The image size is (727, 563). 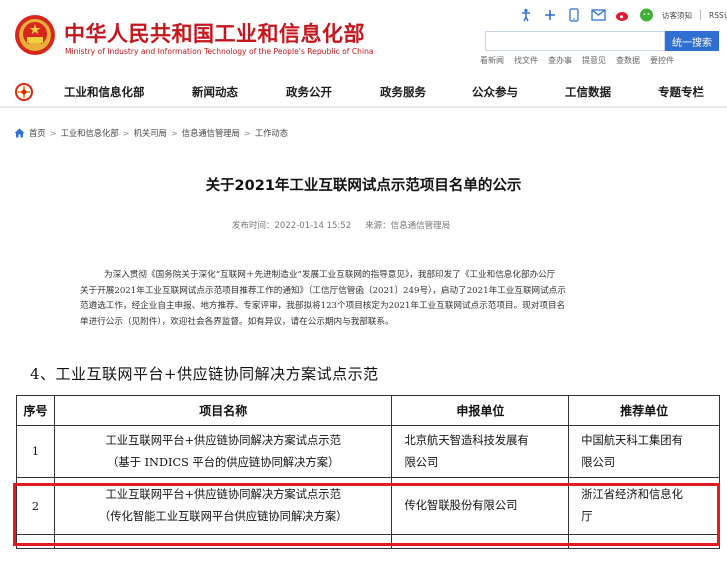 I want to click on recommender-line: 厅, so click(x=587, y=516).